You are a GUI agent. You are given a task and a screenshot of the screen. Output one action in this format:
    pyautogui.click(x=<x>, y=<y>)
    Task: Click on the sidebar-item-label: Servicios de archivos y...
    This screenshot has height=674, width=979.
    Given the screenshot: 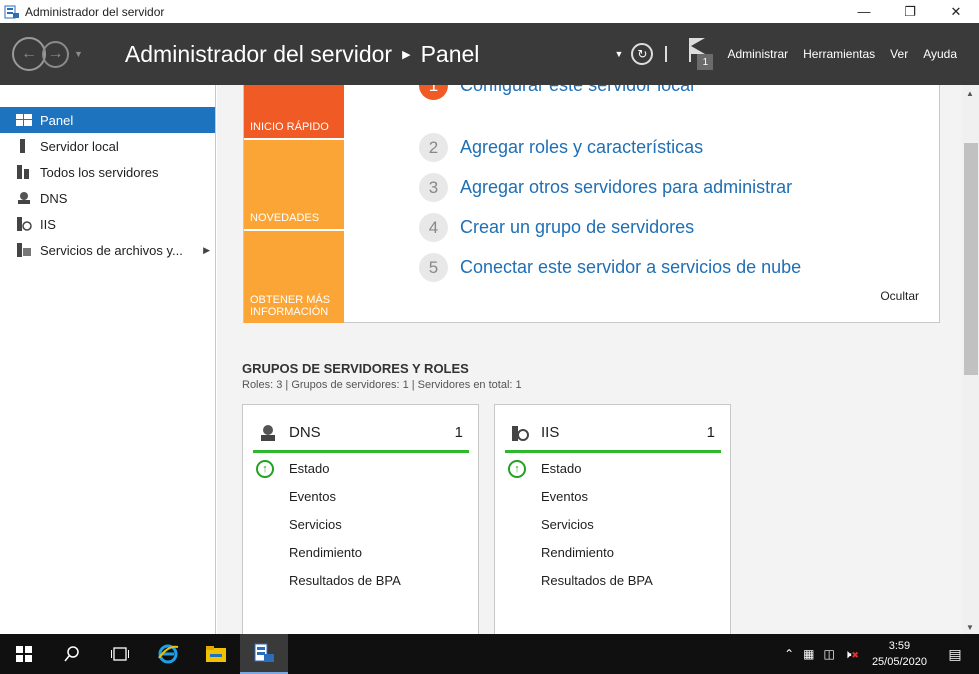 What is the action you would take?
    pyautogui.click(x=111, y=250)
    